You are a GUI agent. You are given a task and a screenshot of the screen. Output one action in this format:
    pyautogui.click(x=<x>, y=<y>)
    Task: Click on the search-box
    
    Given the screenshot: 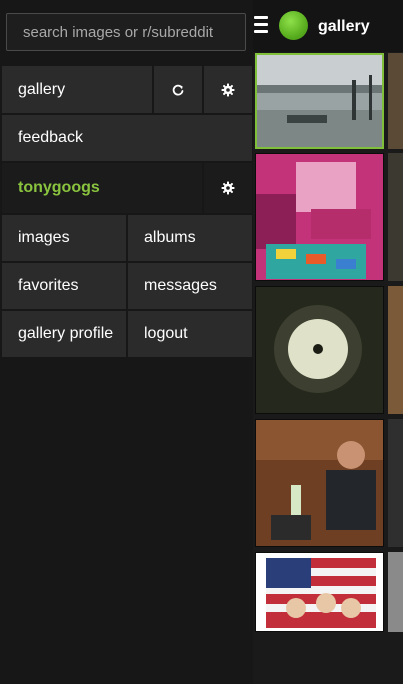 What is the action you would take?
    pyautogui.click(x=126, y=32)
    